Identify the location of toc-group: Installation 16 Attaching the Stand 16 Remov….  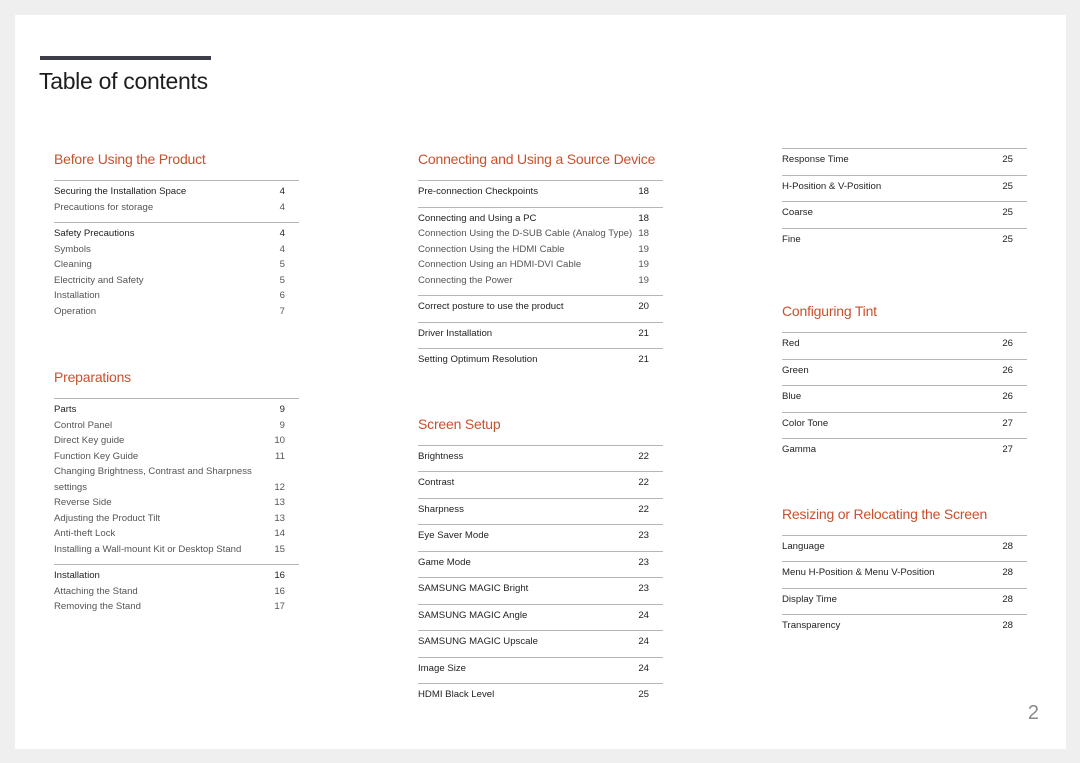
(176, 593).